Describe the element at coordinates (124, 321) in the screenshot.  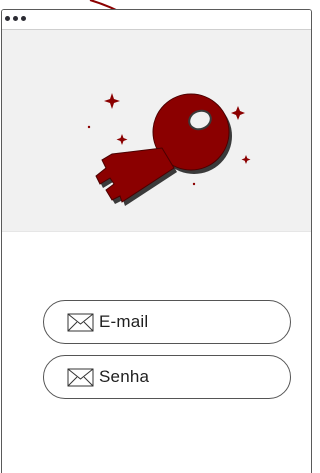
I see `email-placeholder: E-mail` at that location.